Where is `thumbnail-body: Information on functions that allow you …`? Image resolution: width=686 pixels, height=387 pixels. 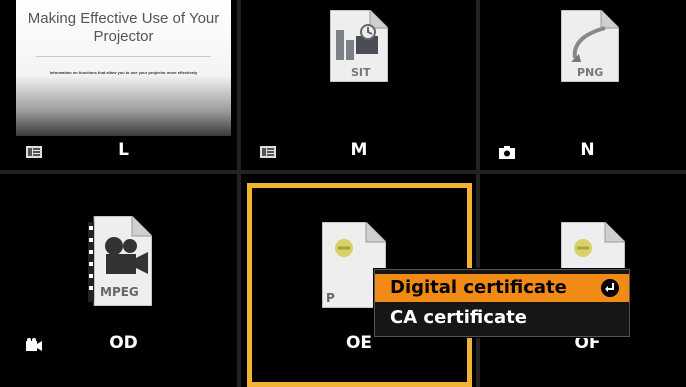 thumbnail-body: Information on functions that allow you … is located at coordinates (123, 72).